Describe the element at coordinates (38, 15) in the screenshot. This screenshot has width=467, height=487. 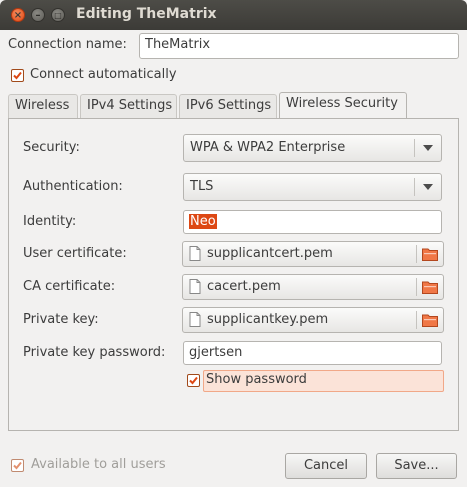
I see `minimize-window-button: –` at that location.